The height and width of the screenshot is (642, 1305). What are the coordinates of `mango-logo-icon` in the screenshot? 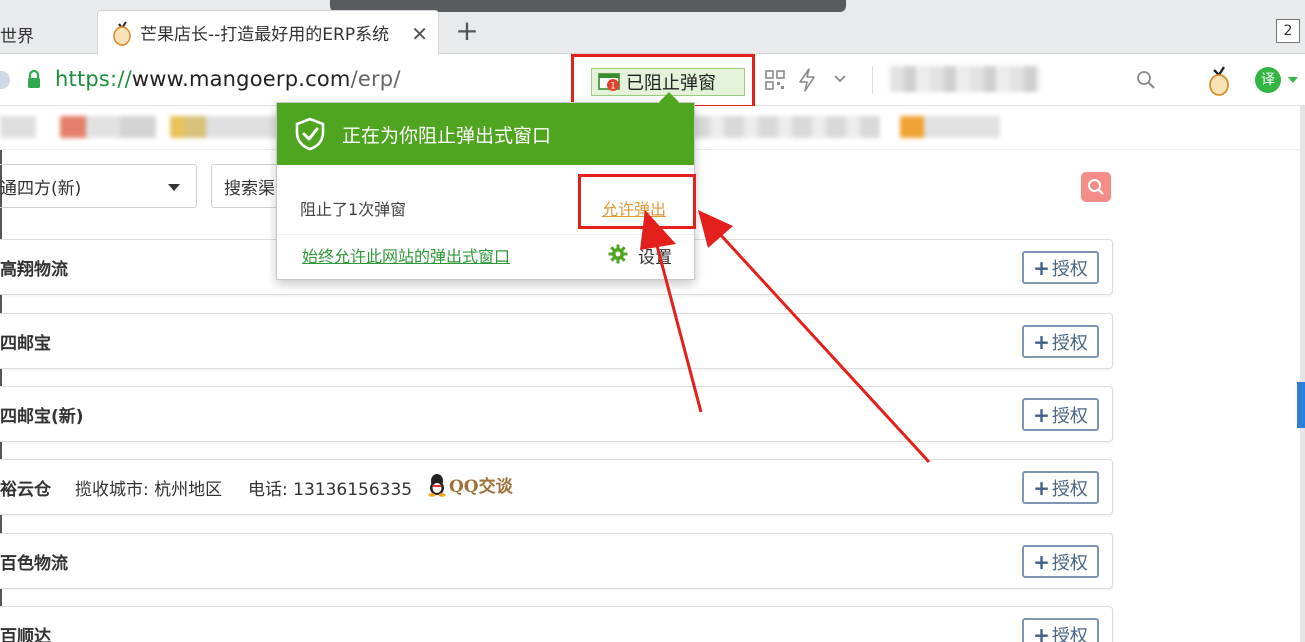 It's located at (1219, 80).